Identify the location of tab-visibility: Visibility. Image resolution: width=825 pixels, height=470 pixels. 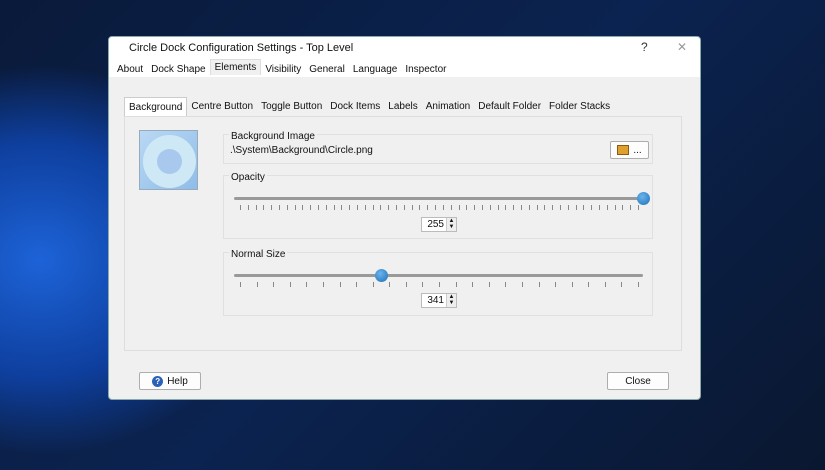
(283, 69).